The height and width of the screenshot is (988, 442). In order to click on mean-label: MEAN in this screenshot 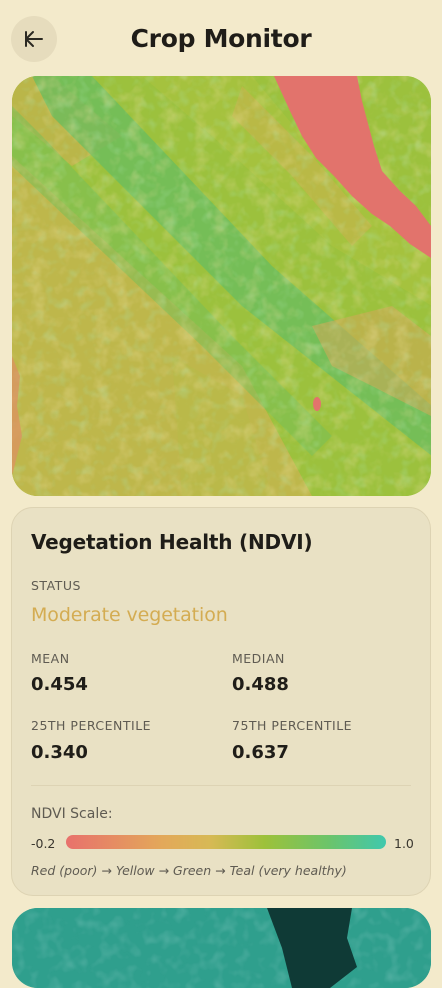, I will do `click(50, 658)`.